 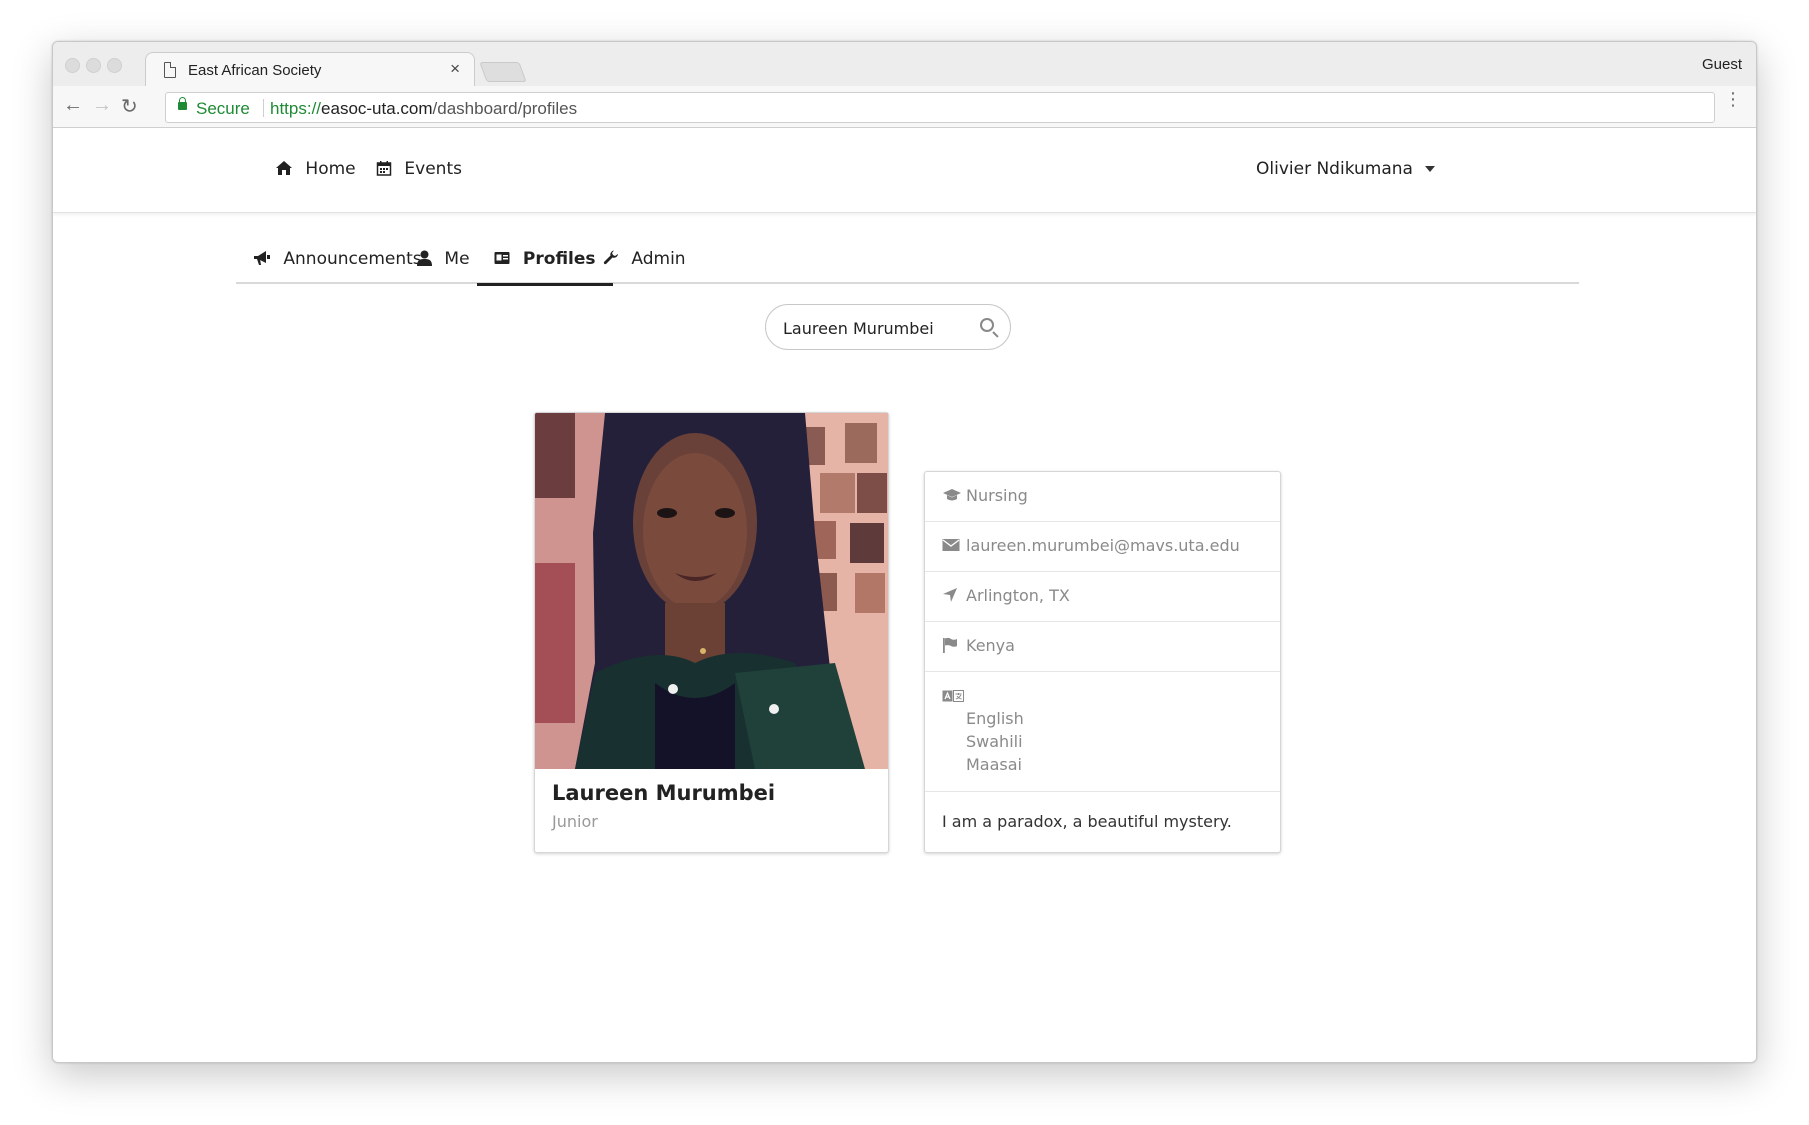 What do you see at coordinates (1733, 99) in the screenshot?
I see `browser-menu-icon: ⋮` at bounding box center [1733, 99].